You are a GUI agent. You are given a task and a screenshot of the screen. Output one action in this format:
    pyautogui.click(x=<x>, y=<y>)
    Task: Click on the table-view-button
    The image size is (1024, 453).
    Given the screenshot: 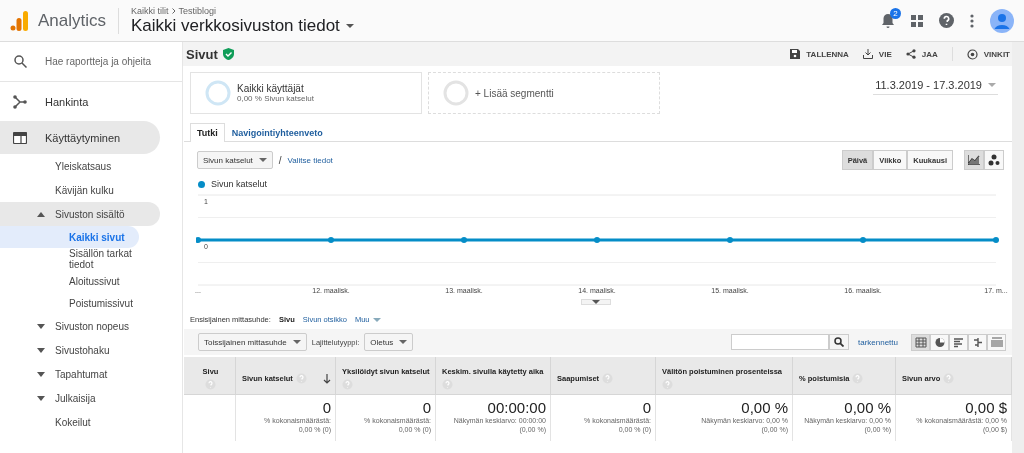 What is the action you would take?
    pyautogui.click(x=920, y=342)
    